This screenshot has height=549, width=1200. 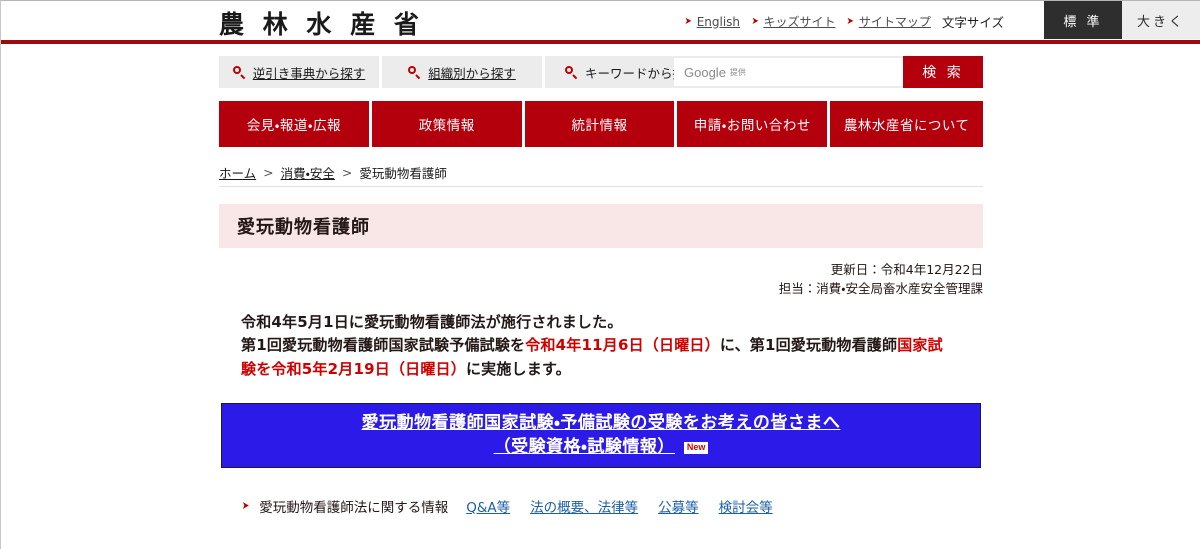 I want to click on responsible-department: 担当：消費・安全局畜水産安全管理課, so click(x=880, y=289).